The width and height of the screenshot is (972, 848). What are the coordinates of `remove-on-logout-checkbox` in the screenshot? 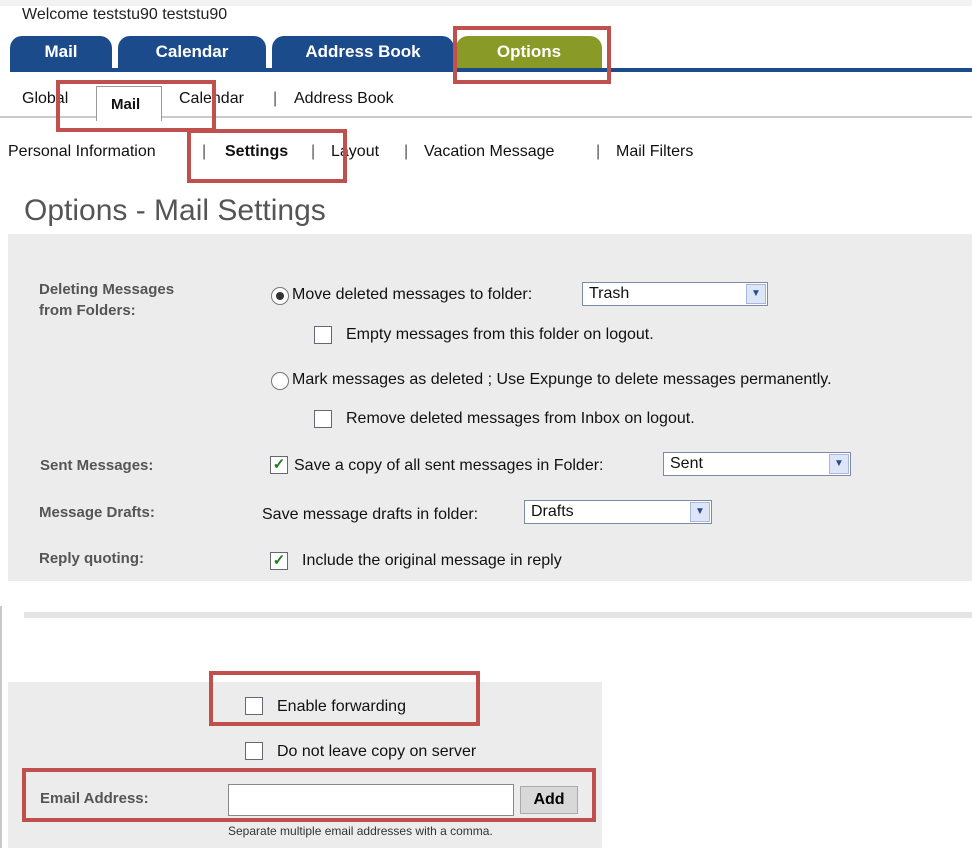 It's located at (323, 419).